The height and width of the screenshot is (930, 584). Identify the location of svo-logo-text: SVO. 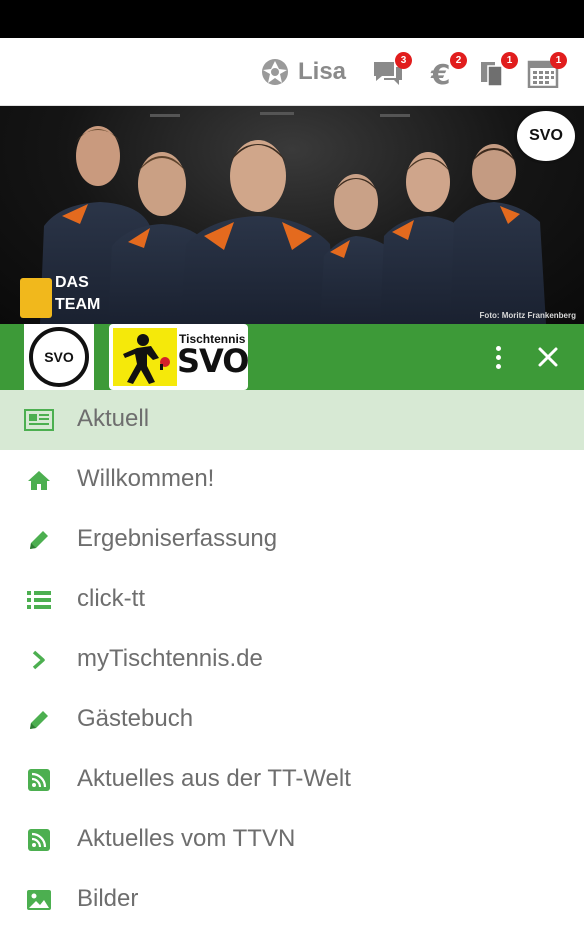
(59, 357).